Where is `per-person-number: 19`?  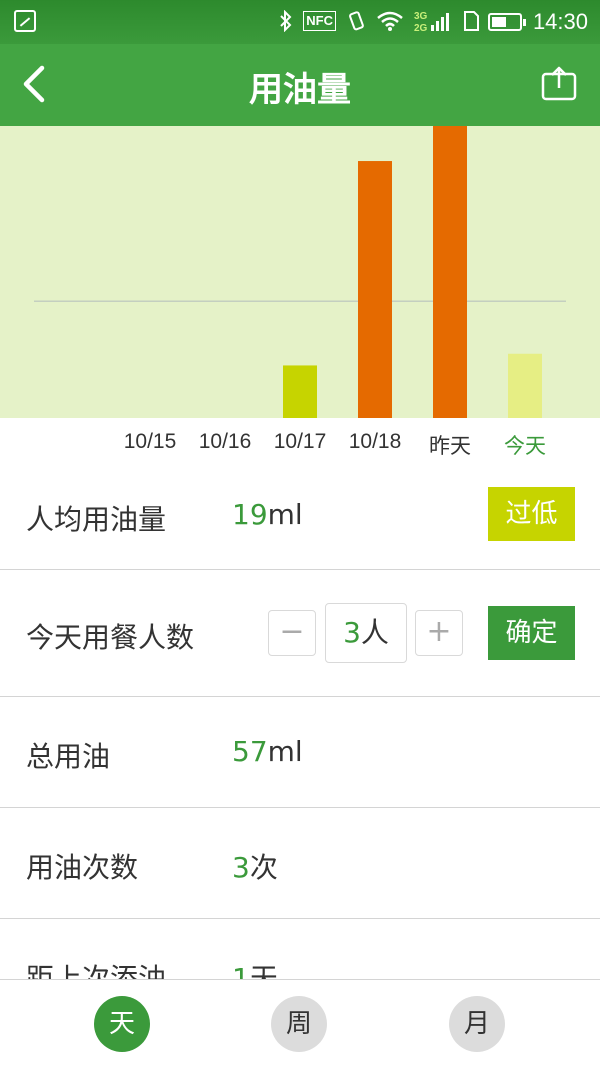 per-person-number: 19 is located at coordinates (250, 514).